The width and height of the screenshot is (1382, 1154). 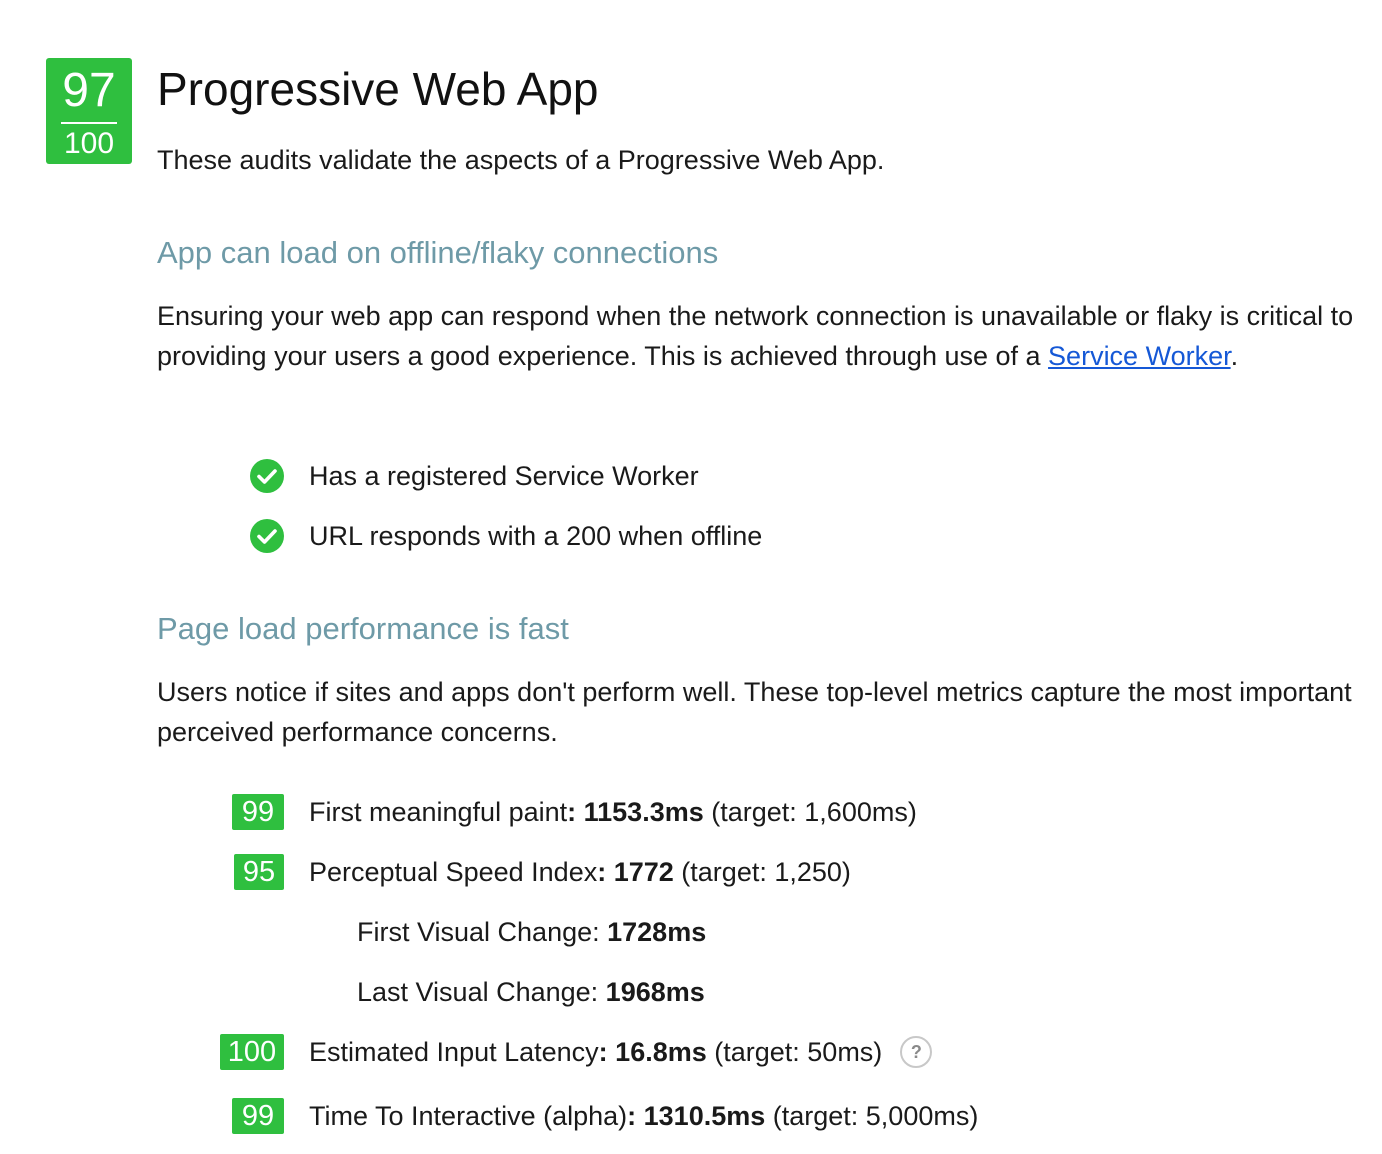 What do you see at coordinates (762, 872) in the screenshot?
I see `metric-target: (target: 1,250)` at bounding box center [762, 872].